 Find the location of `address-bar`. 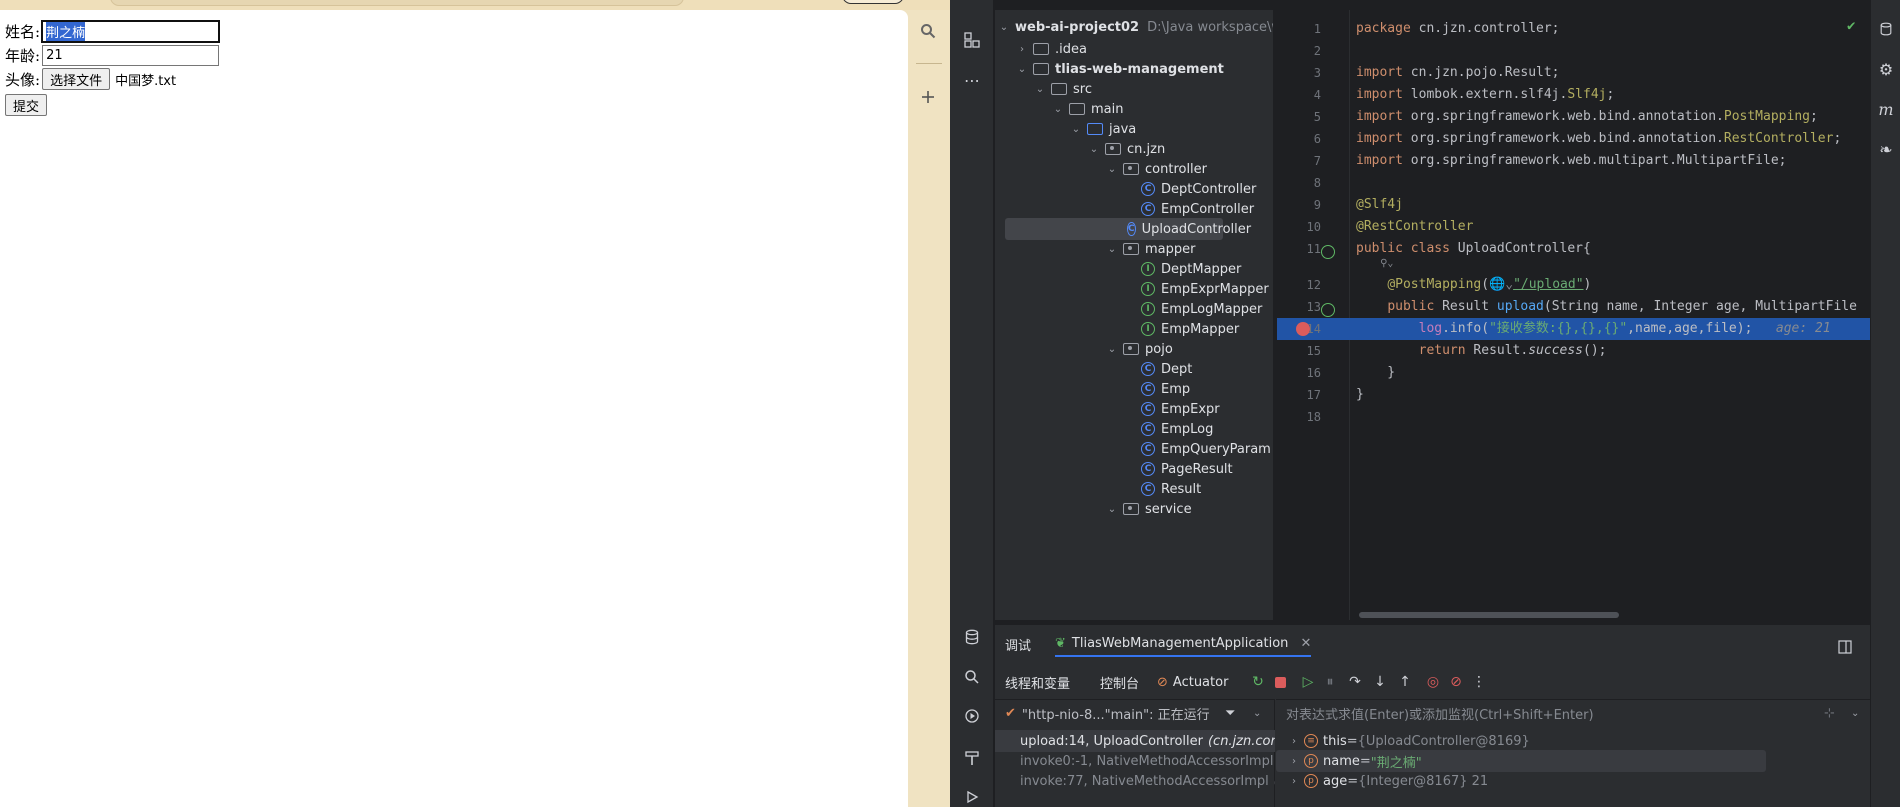

address-bar is located at coordinates (397, 3).